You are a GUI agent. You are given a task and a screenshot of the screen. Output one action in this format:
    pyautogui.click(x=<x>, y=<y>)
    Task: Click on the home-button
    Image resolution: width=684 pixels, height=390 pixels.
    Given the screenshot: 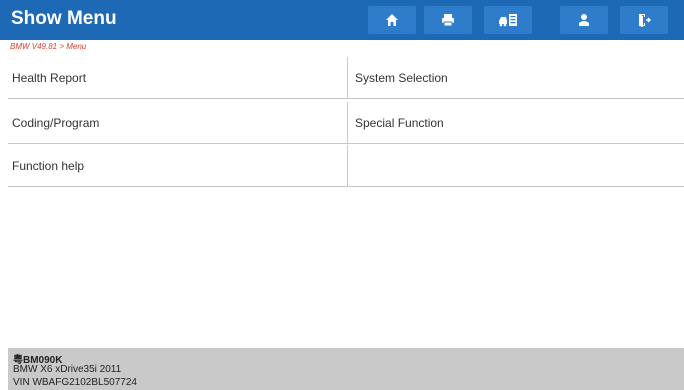 What is the action you would take?
    pyautogui.click(x=392, y=20)
    